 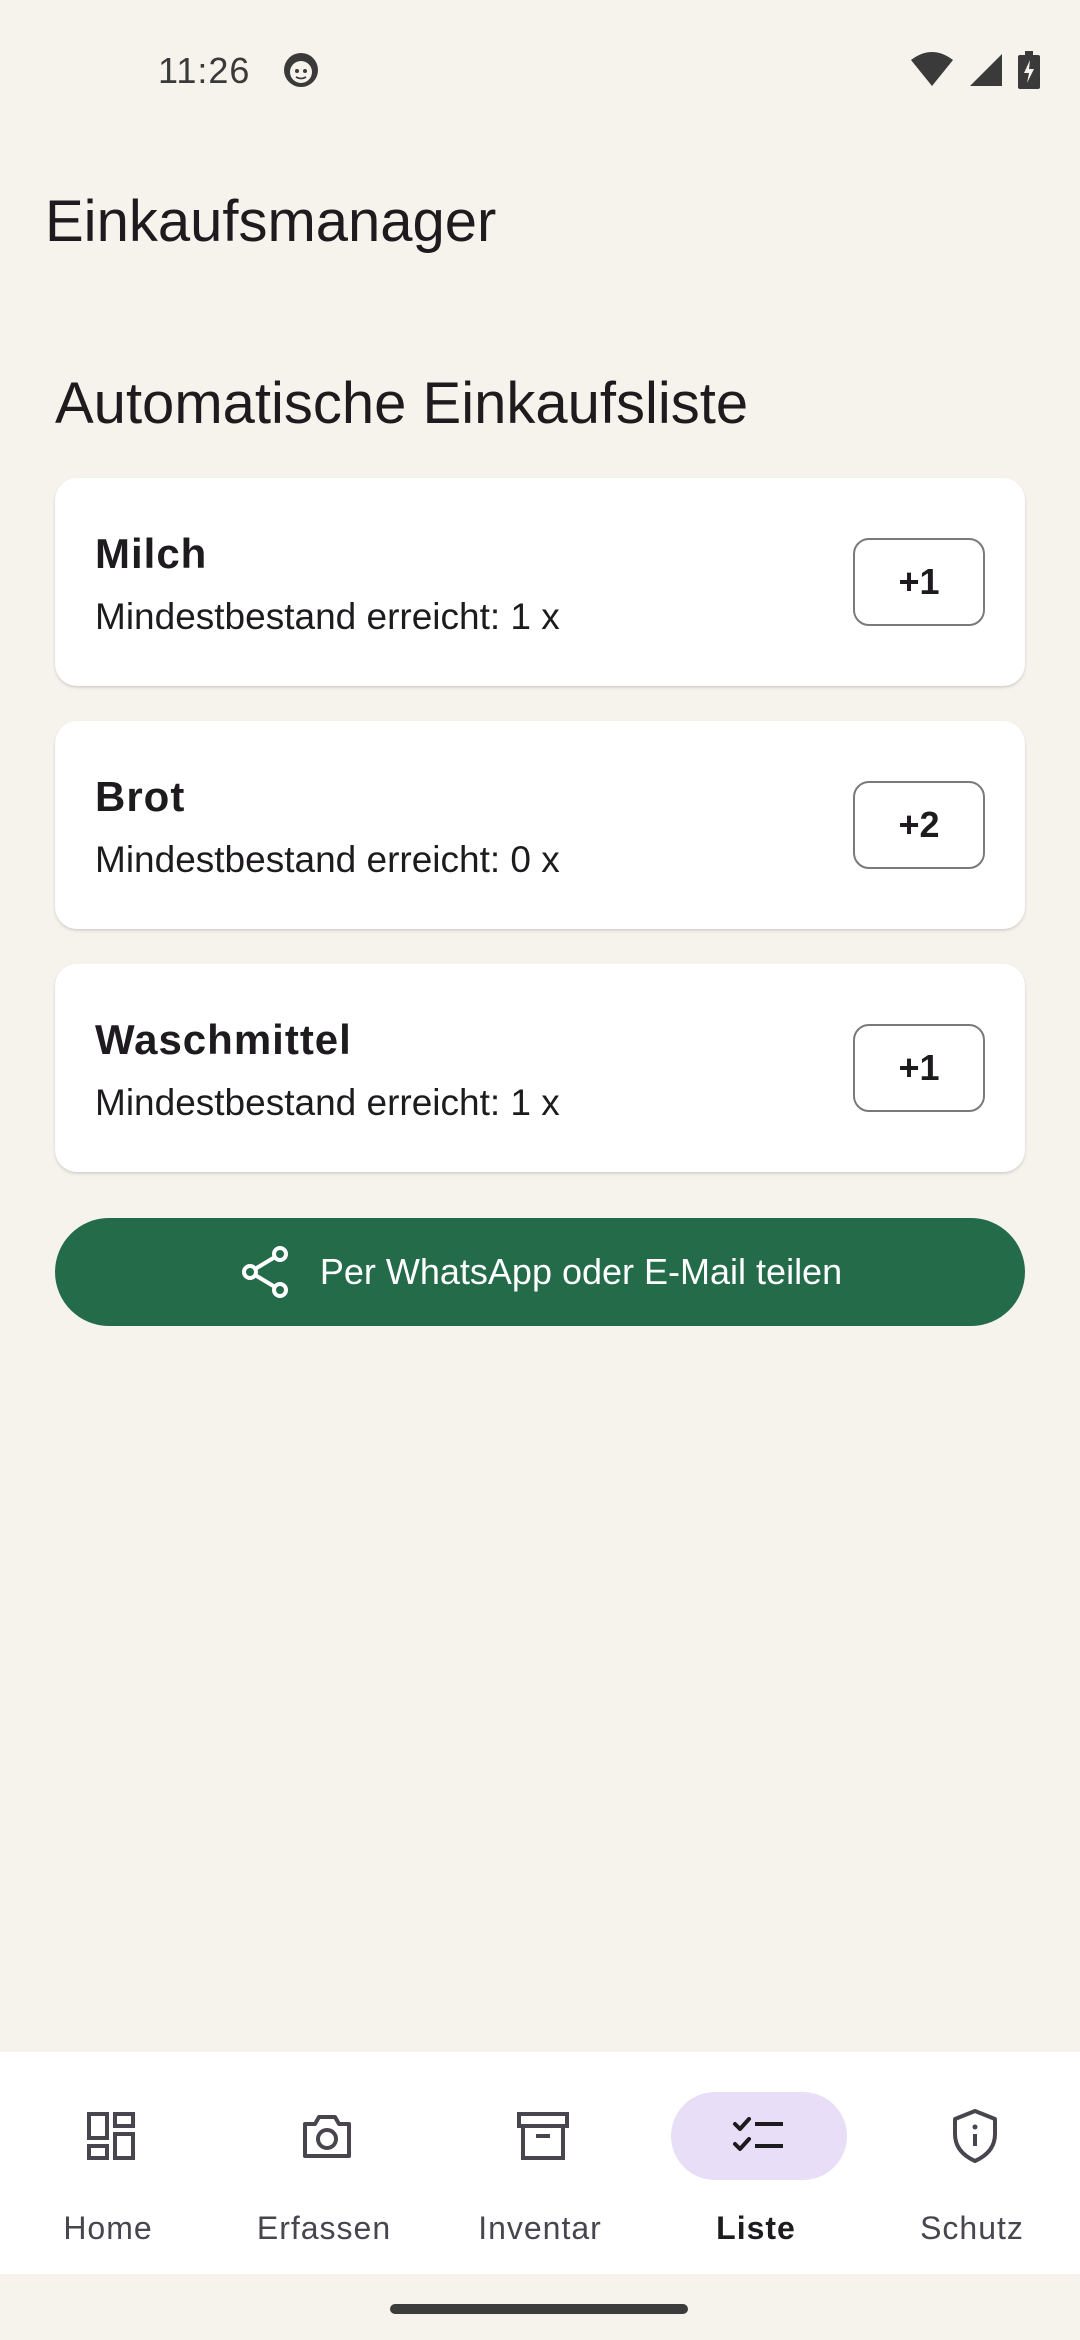 What do you see at coordinates (151, 553) in the screenshot?
I see `item-name: Milch` at bounding box center [151, 553].